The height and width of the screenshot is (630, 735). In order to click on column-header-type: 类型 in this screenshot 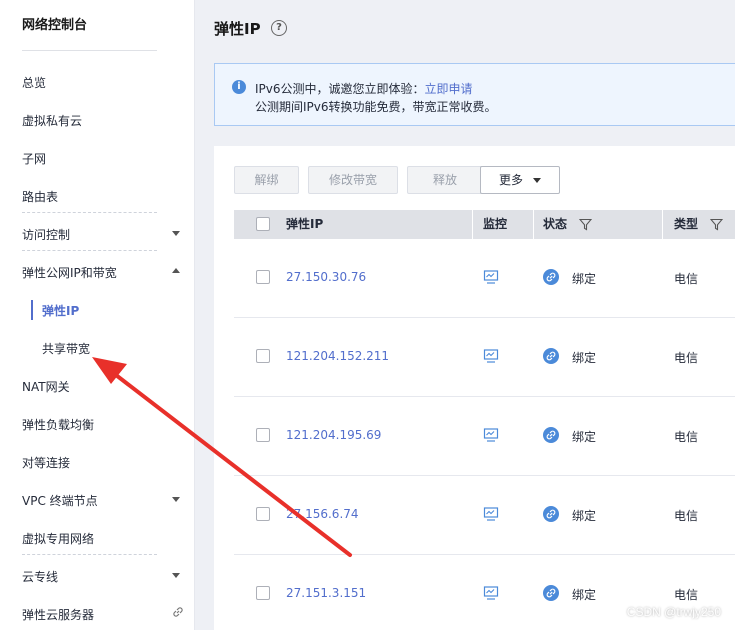, I will do `click(699, 224)`.